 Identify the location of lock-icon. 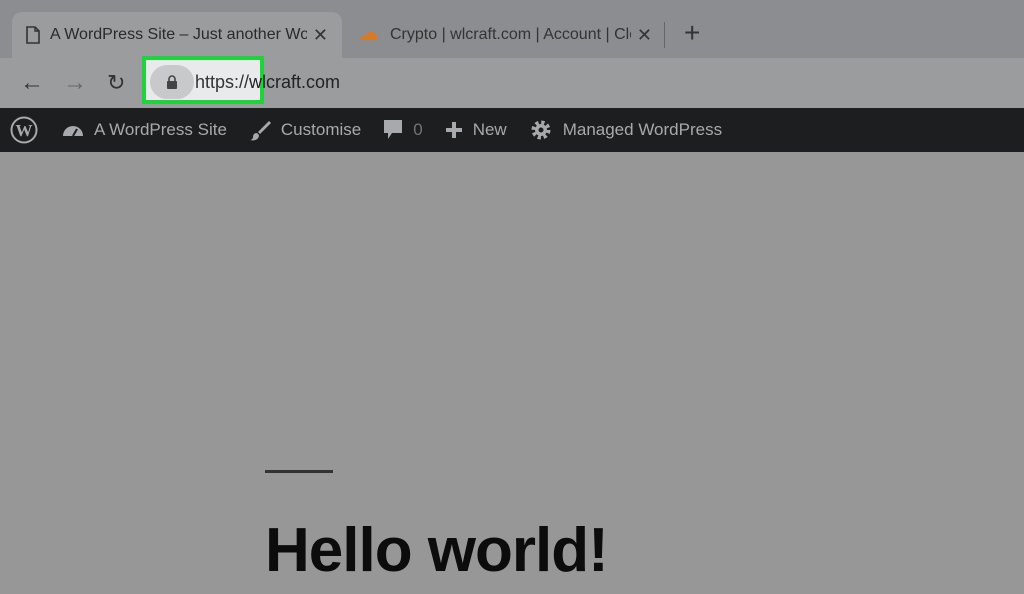
(172, 82).